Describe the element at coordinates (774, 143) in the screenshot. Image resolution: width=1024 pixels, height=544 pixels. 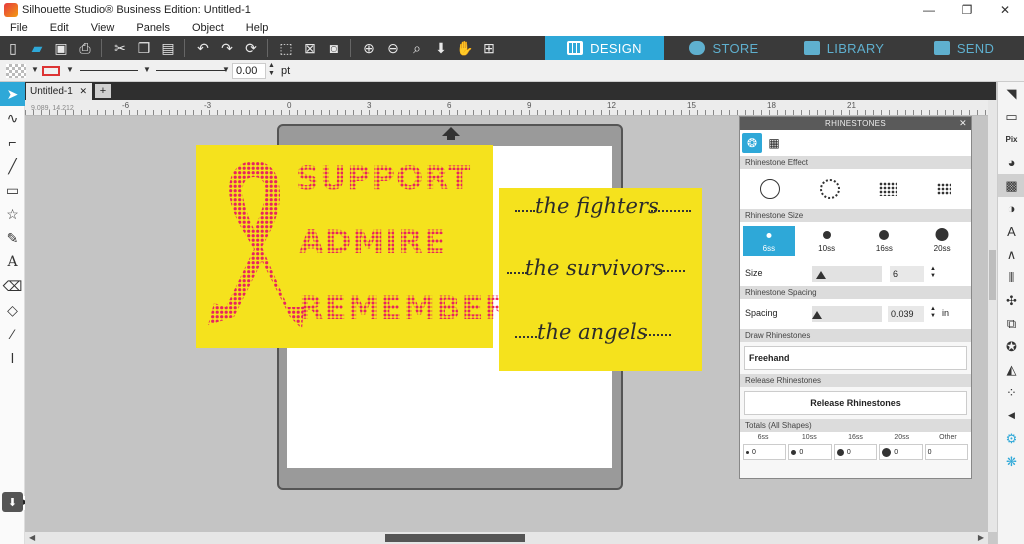
I see `rhinestone-library-tab-icon: ▦` at that location.